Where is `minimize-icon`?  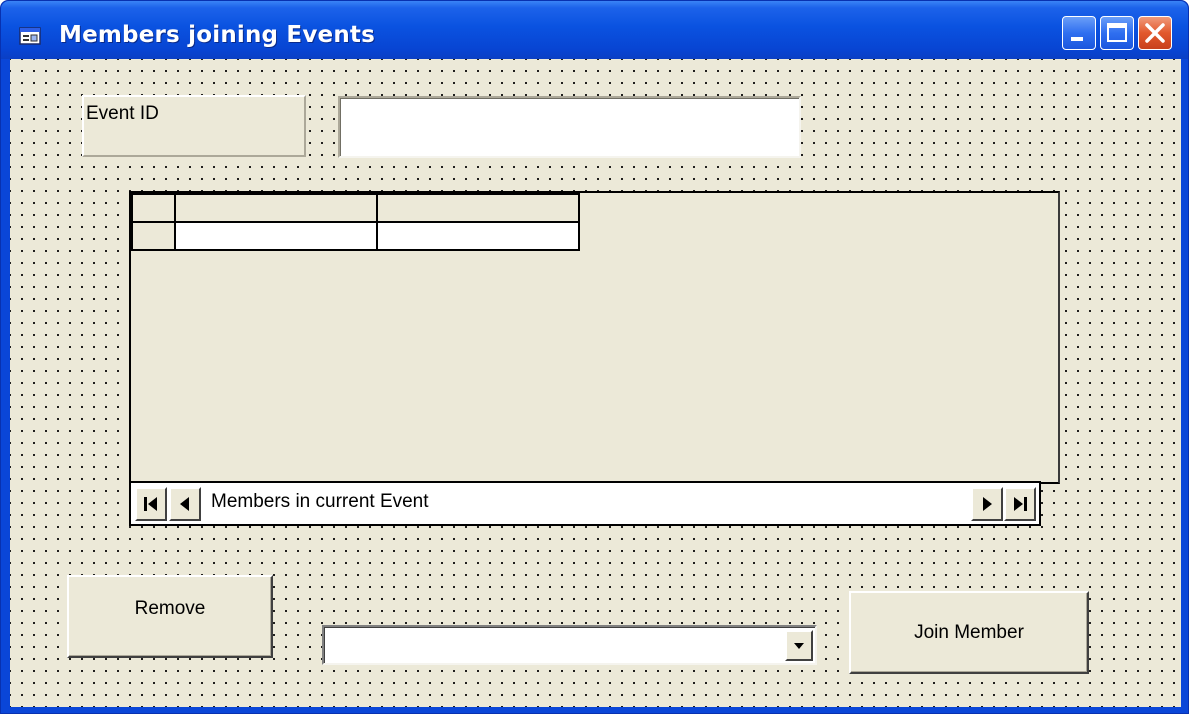 minimize-icon is located at coordinates (1077, 39).